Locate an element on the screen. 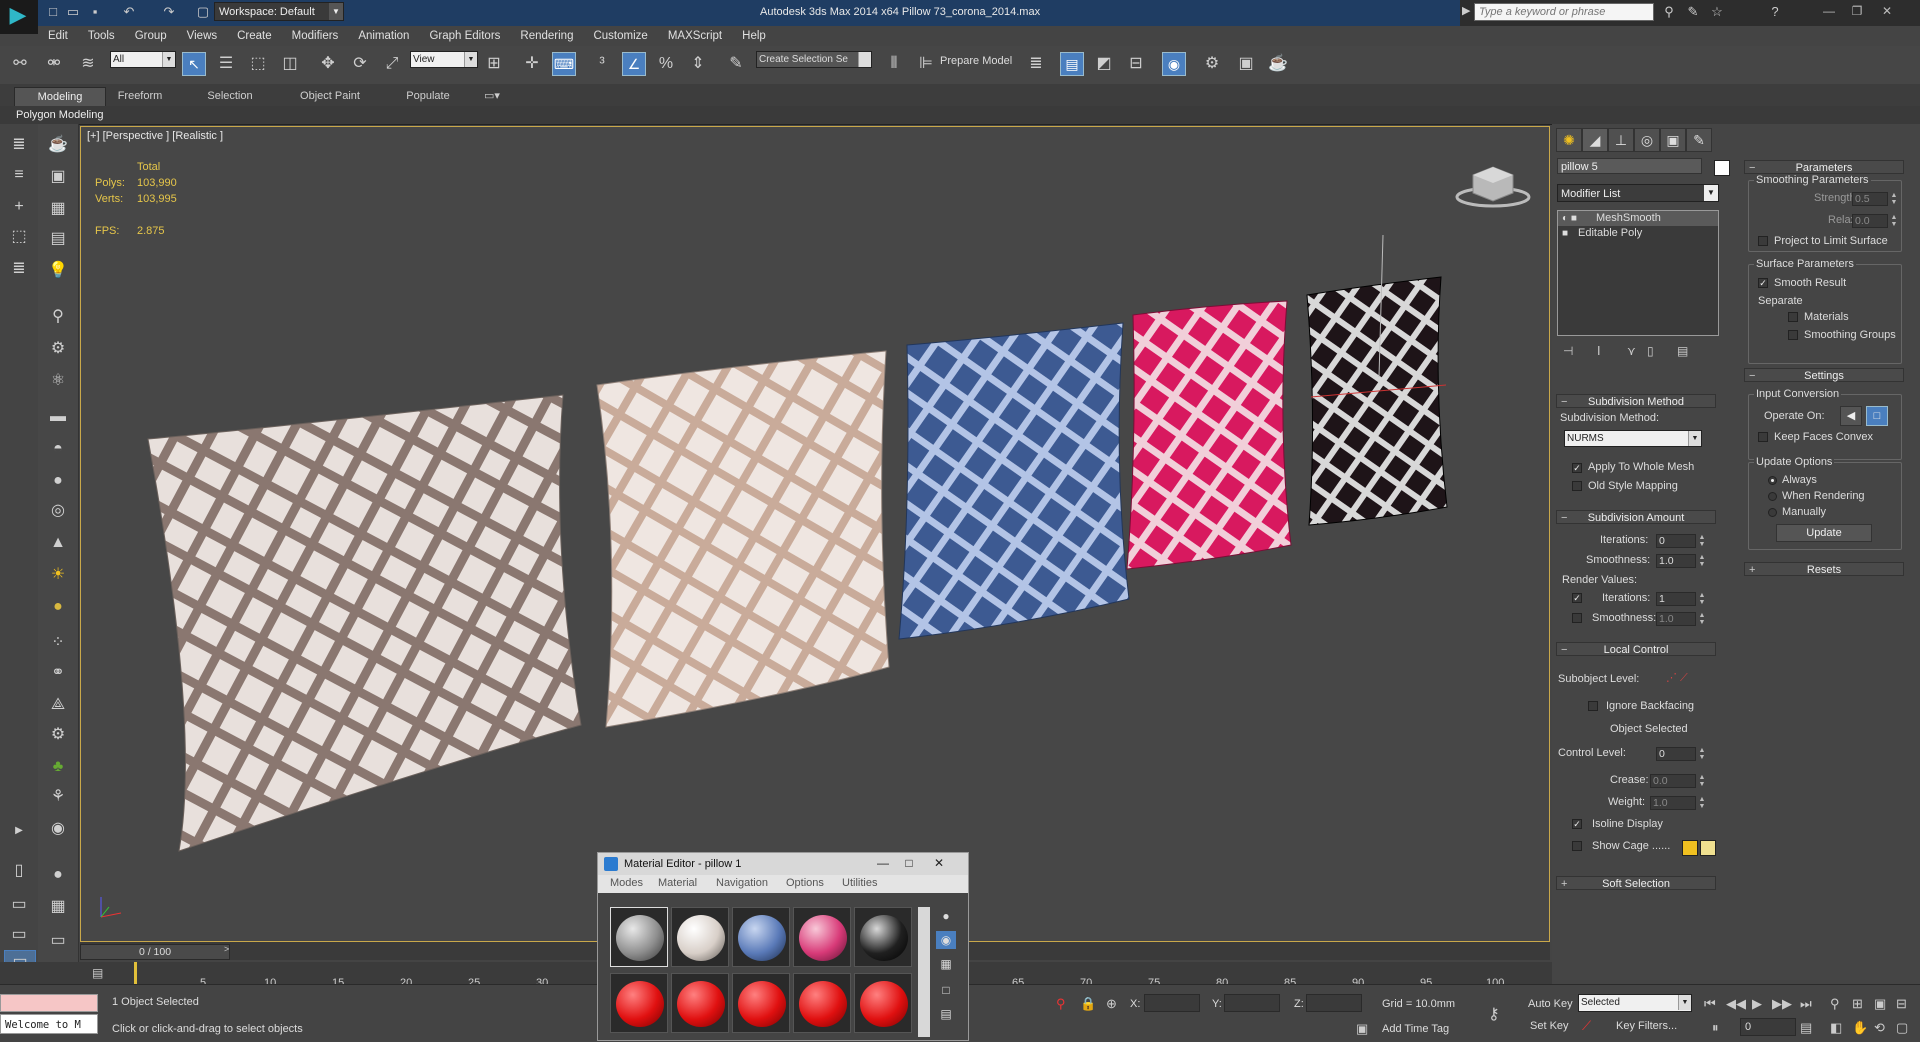 The height and width of the screenshot is (1042, 1920). y-coordinate-field is located at coordinates (1252, 1003).